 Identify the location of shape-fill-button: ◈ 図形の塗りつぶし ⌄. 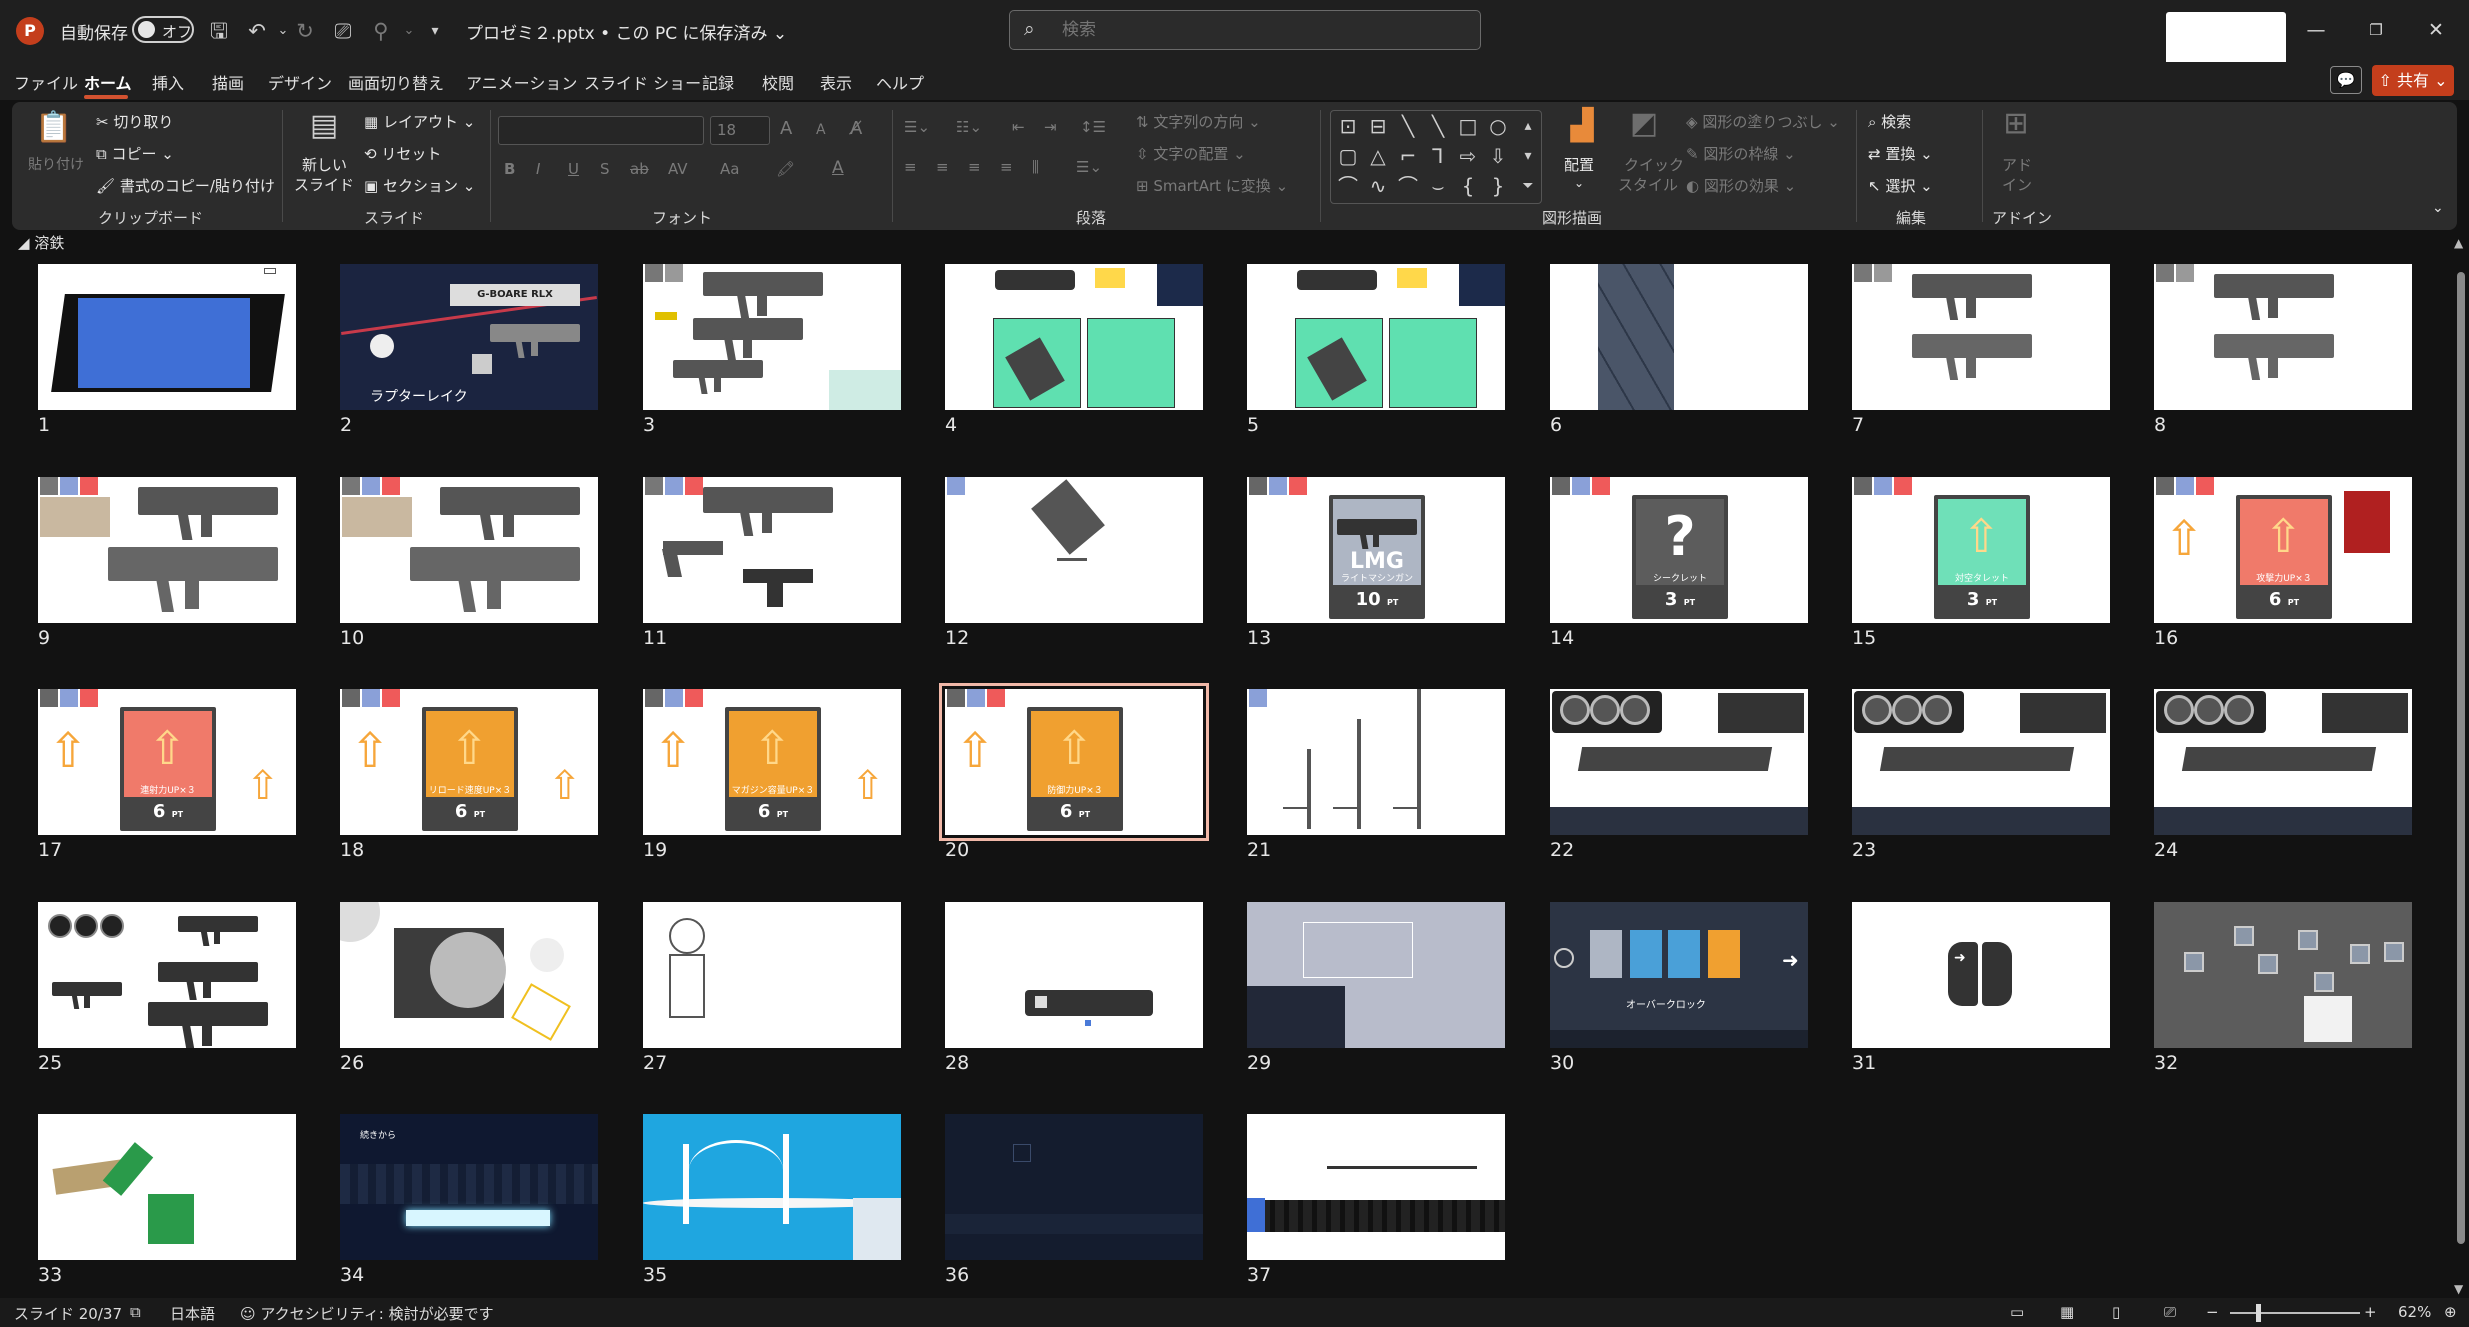
(1763, 121).